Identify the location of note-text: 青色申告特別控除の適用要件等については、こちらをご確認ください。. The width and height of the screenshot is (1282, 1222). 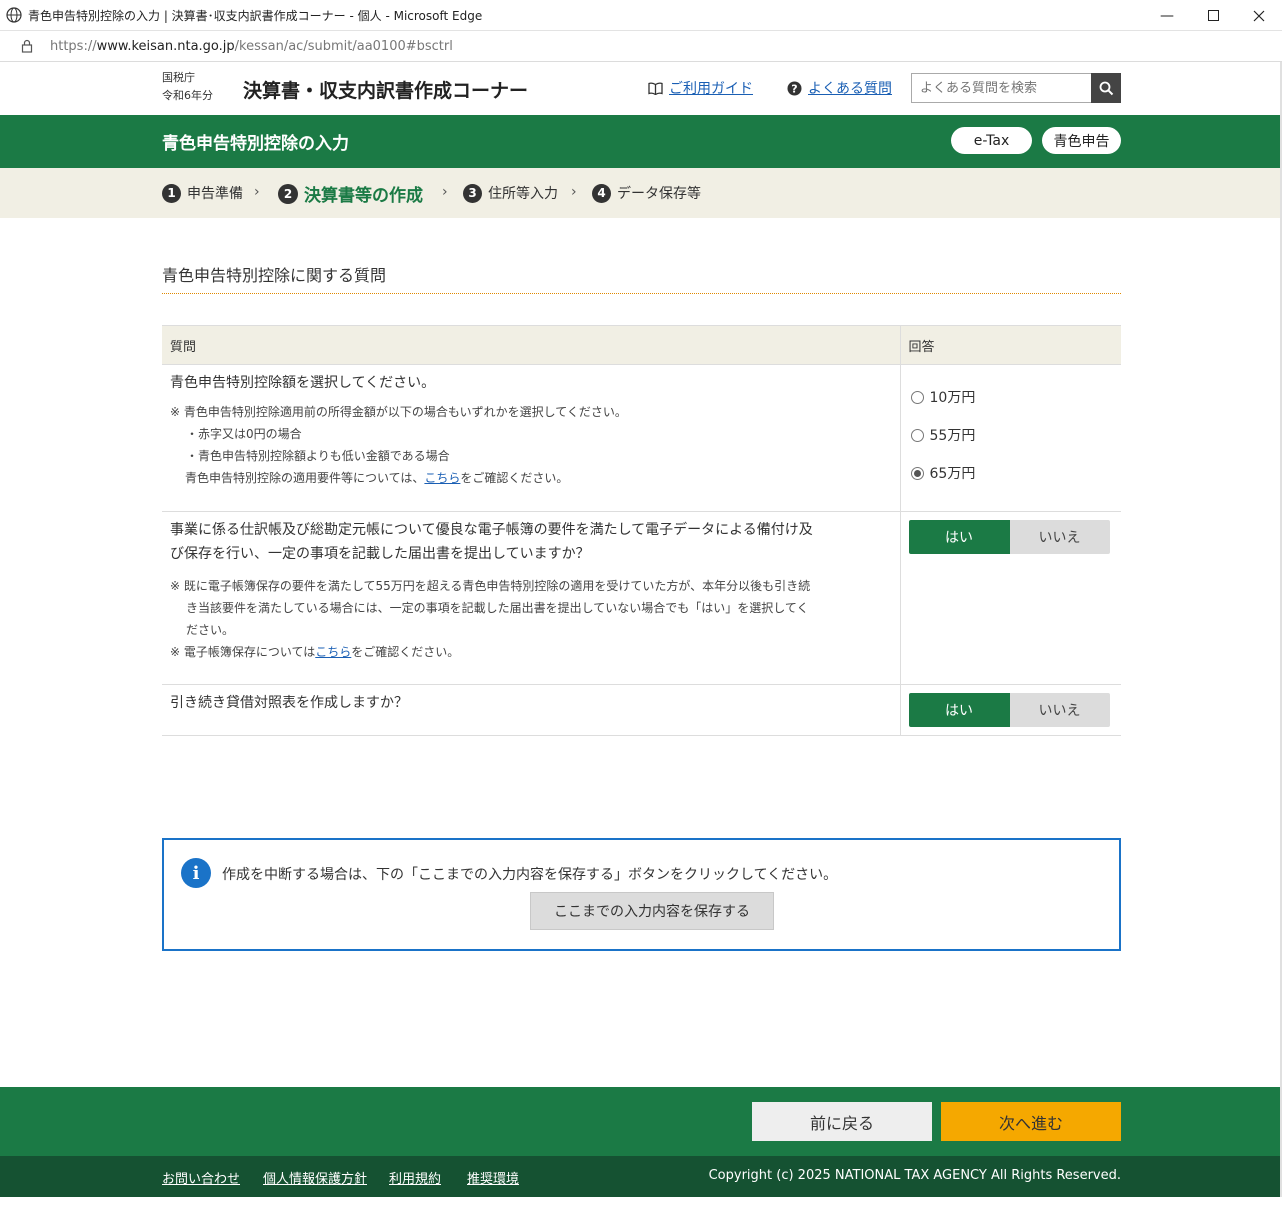
(377, 478).